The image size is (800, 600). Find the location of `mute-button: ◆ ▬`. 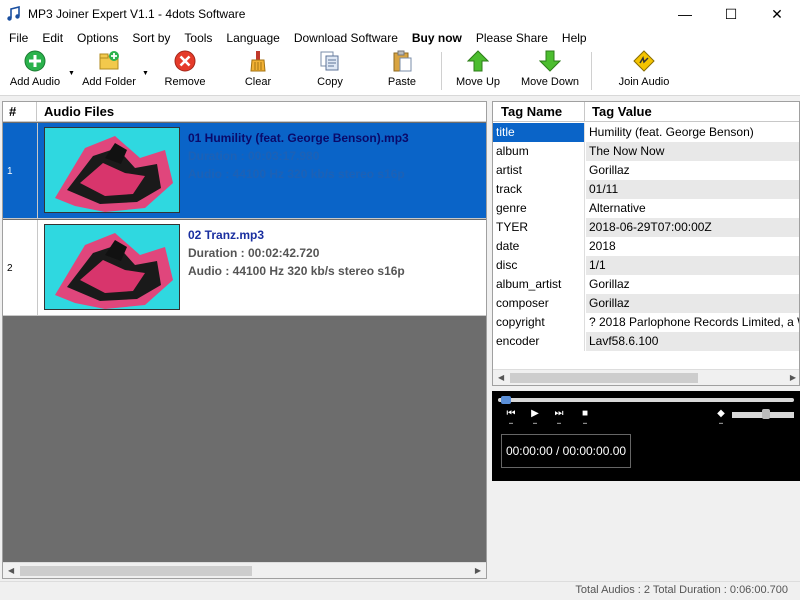

mute-button: ◆ ▬ is located at coordinates (721, 418).